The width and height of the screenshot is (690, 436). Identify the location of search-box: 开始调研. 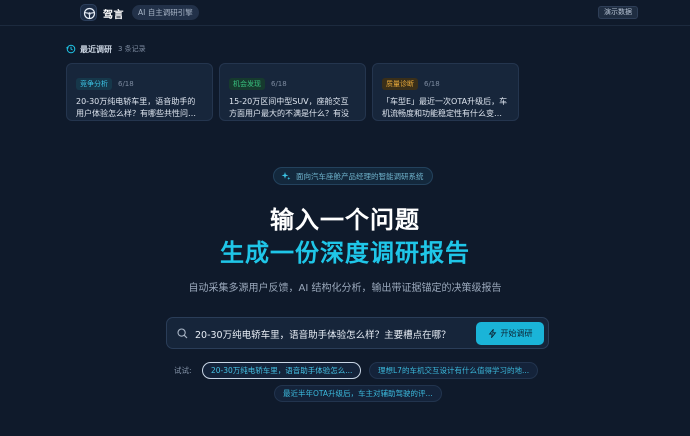
(357, 333).